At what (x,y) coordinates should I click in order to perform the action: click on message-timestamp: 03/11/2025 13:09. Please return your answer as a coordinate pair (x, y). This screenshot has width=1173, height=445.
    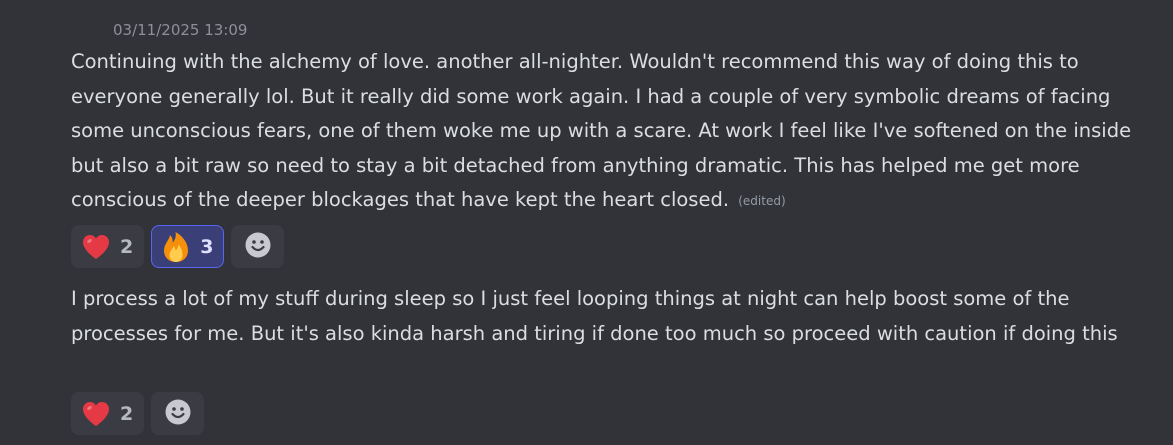
    Looking at the image, I should click on (180, 30).